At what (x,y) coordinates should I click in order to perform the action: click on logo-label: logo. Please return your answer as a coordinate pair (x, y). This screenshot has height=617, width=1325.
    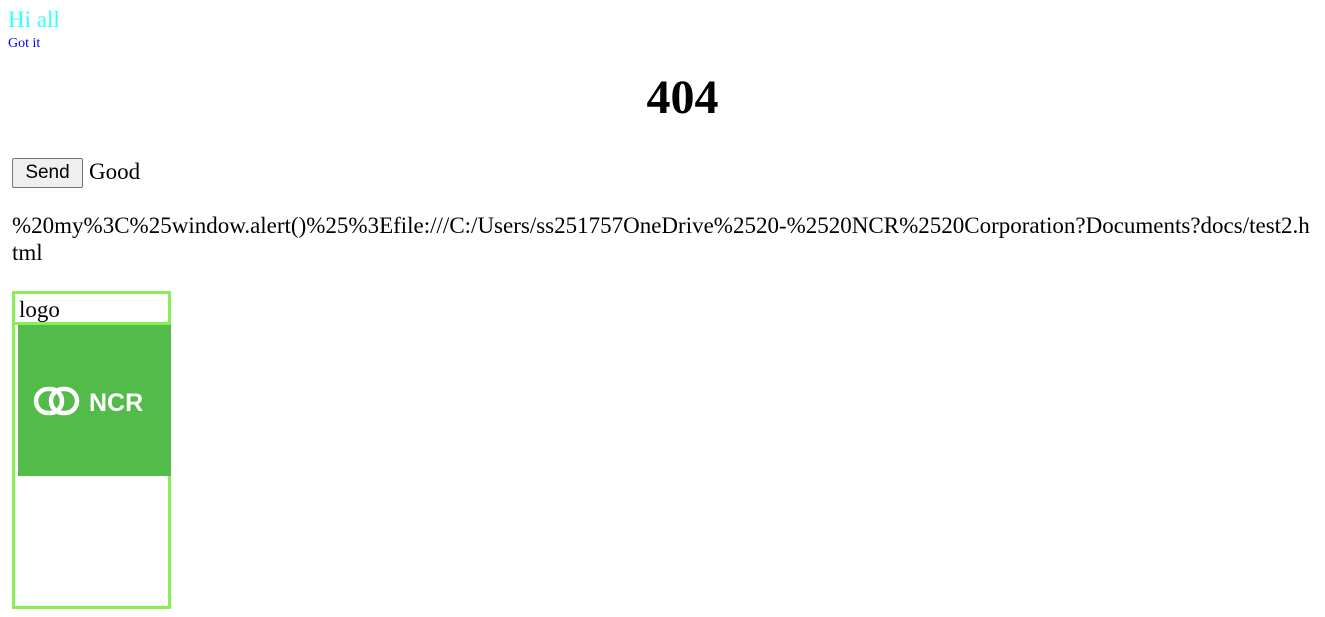
    Looking at the image, I should click on (39, 309).